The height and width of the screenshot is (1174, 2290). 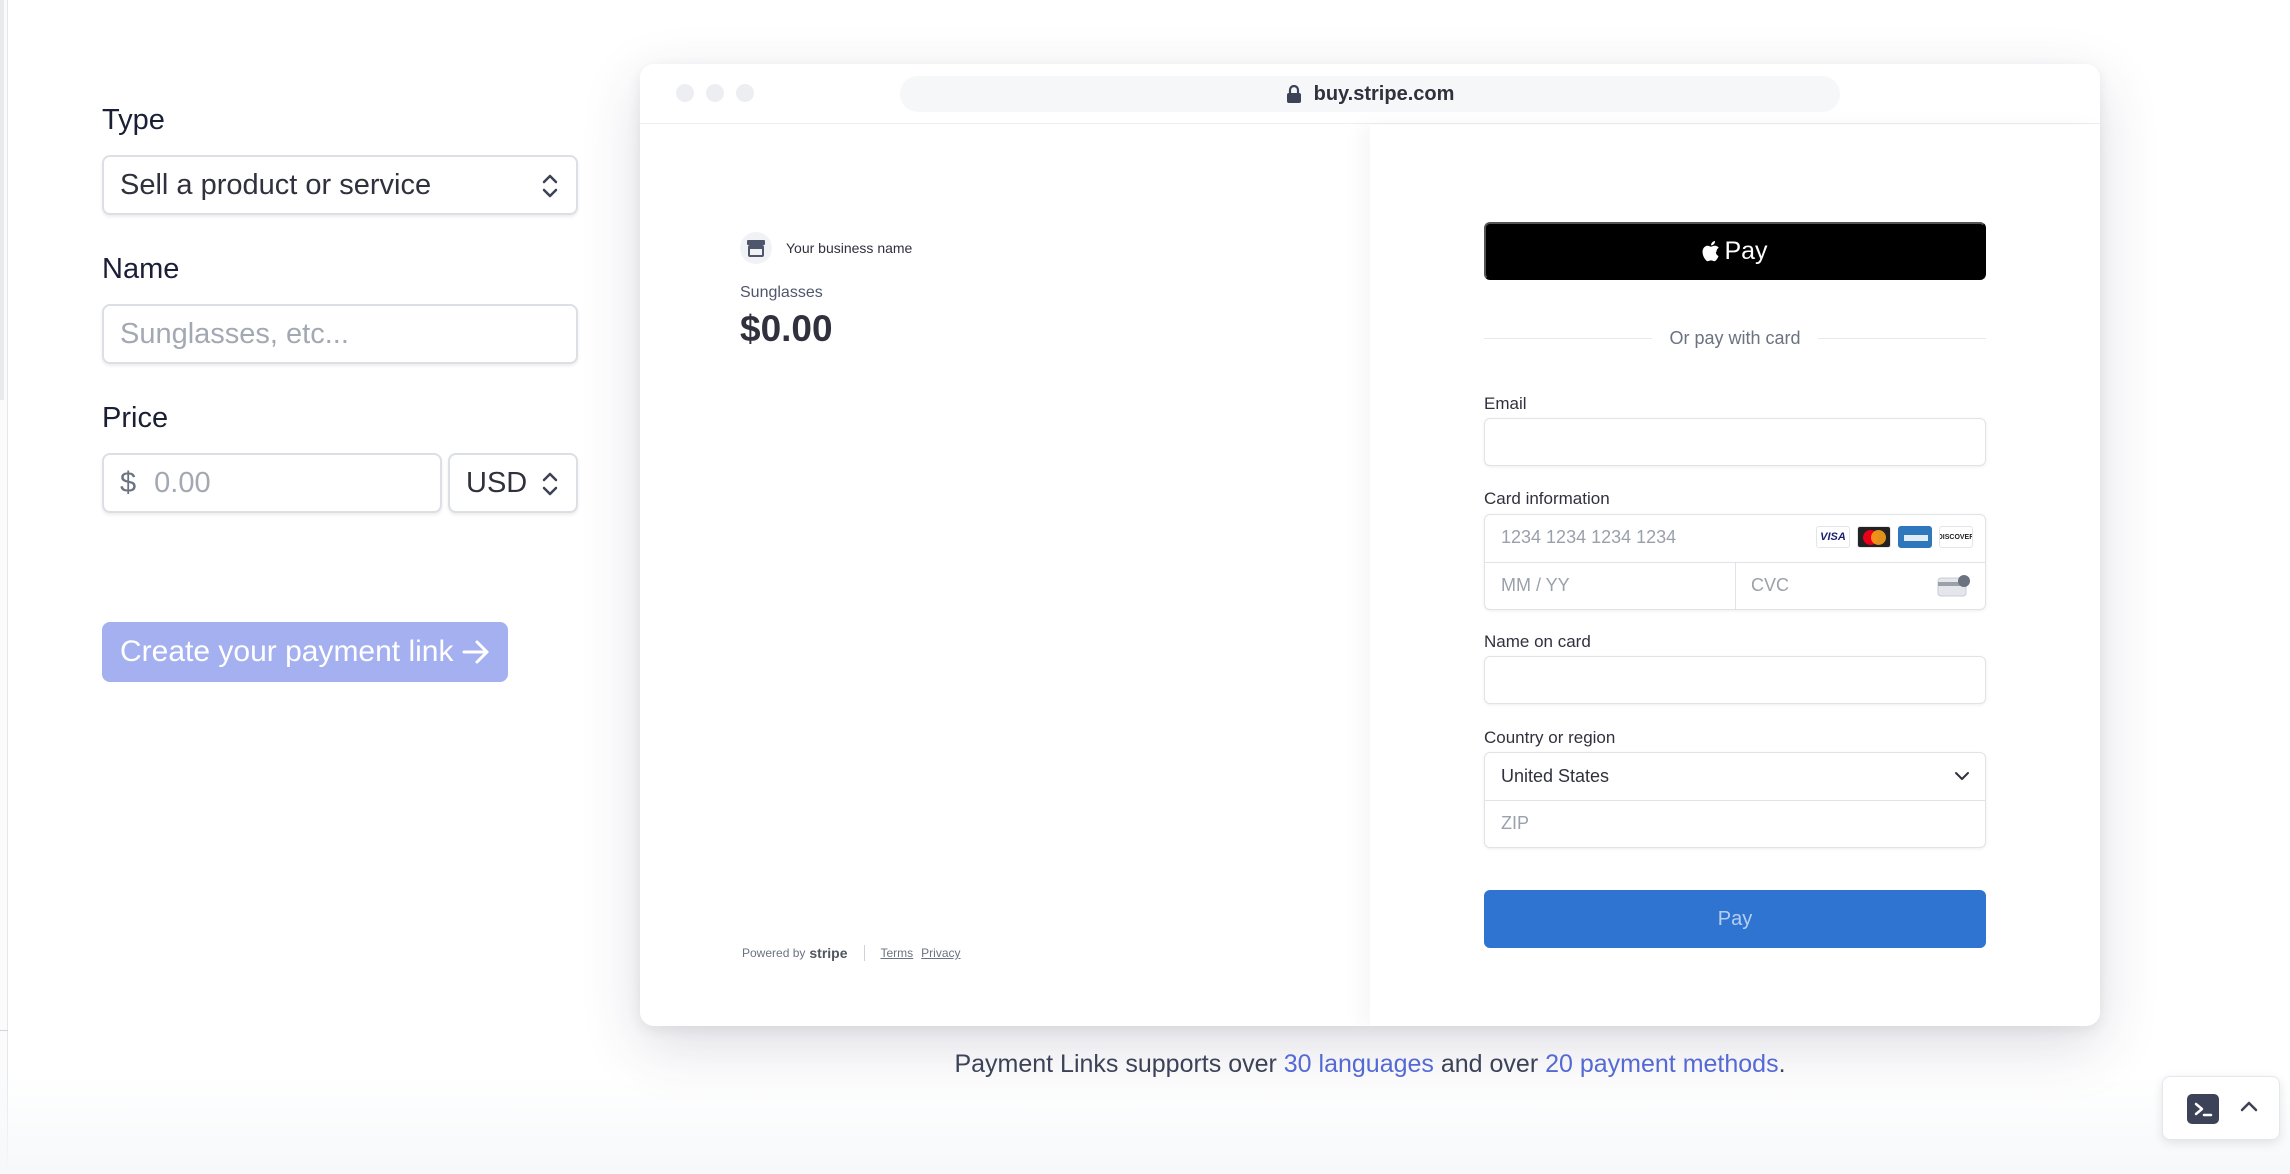 I want to click on country-group: United States ZIP, so click(x=1735, y=800).